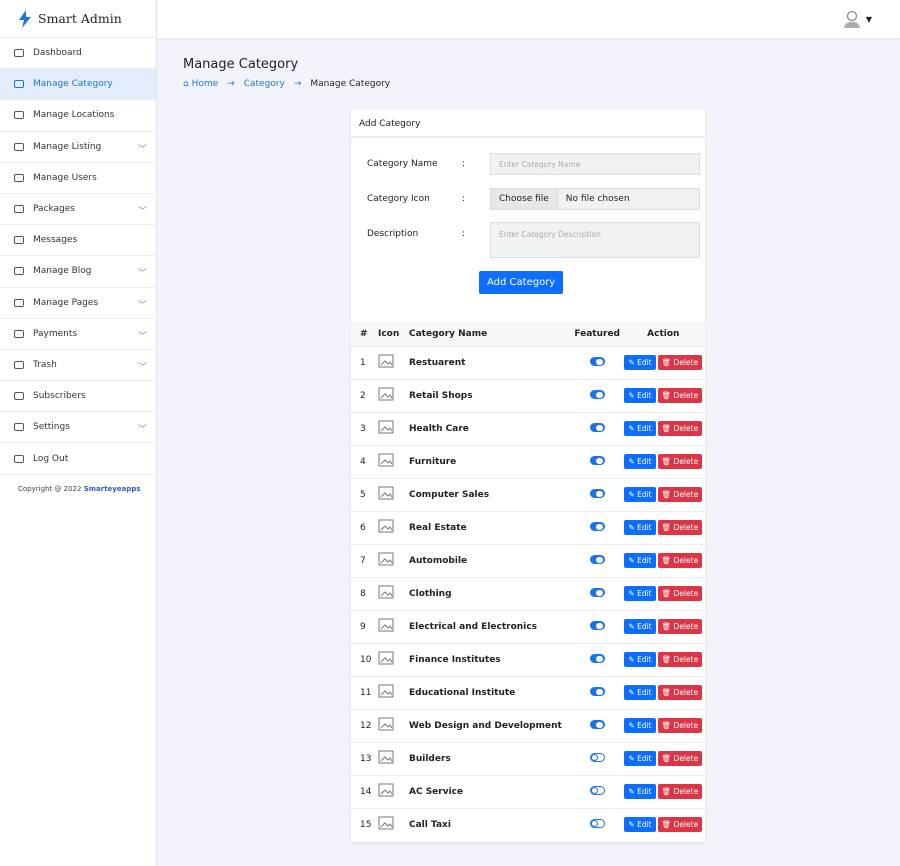 The image size is (900, 866). Describe the element at coordinates (491, 758) in the screenshot. I see `category-name: Builders` at that location.